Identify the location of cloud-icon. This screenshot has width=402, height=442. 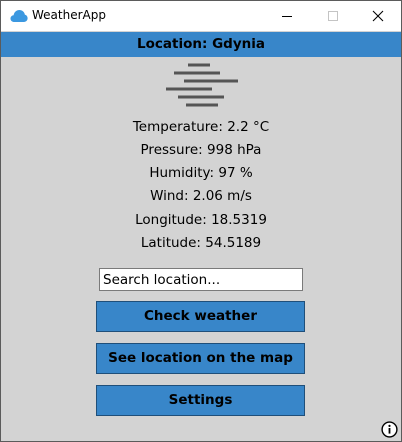
(19, 16).